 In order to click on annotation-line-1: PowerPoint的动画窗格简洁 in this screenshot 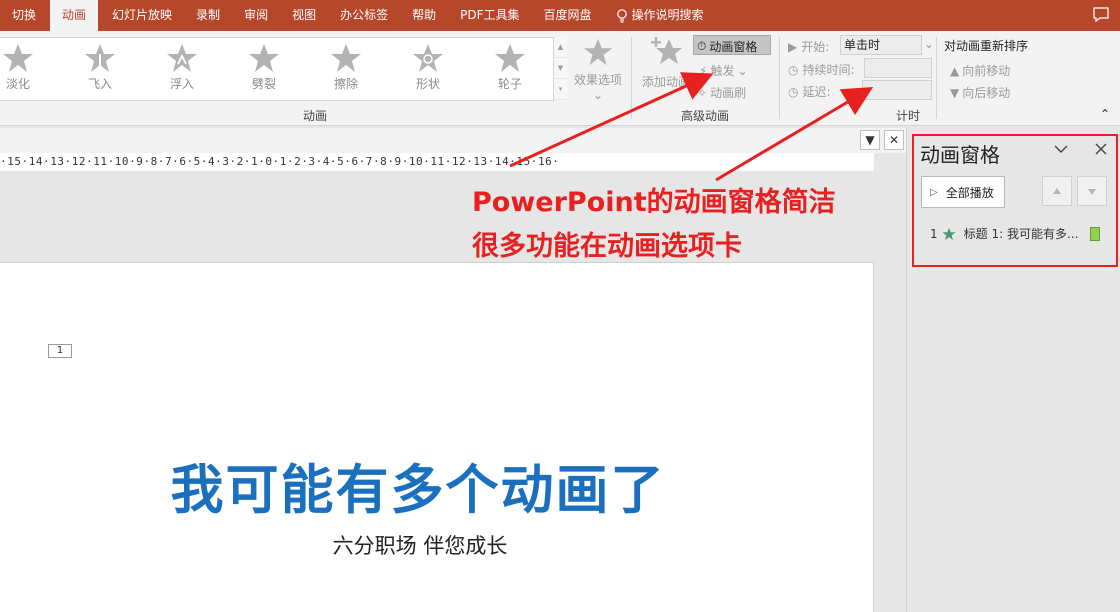, I will do `click(654, 202)`.